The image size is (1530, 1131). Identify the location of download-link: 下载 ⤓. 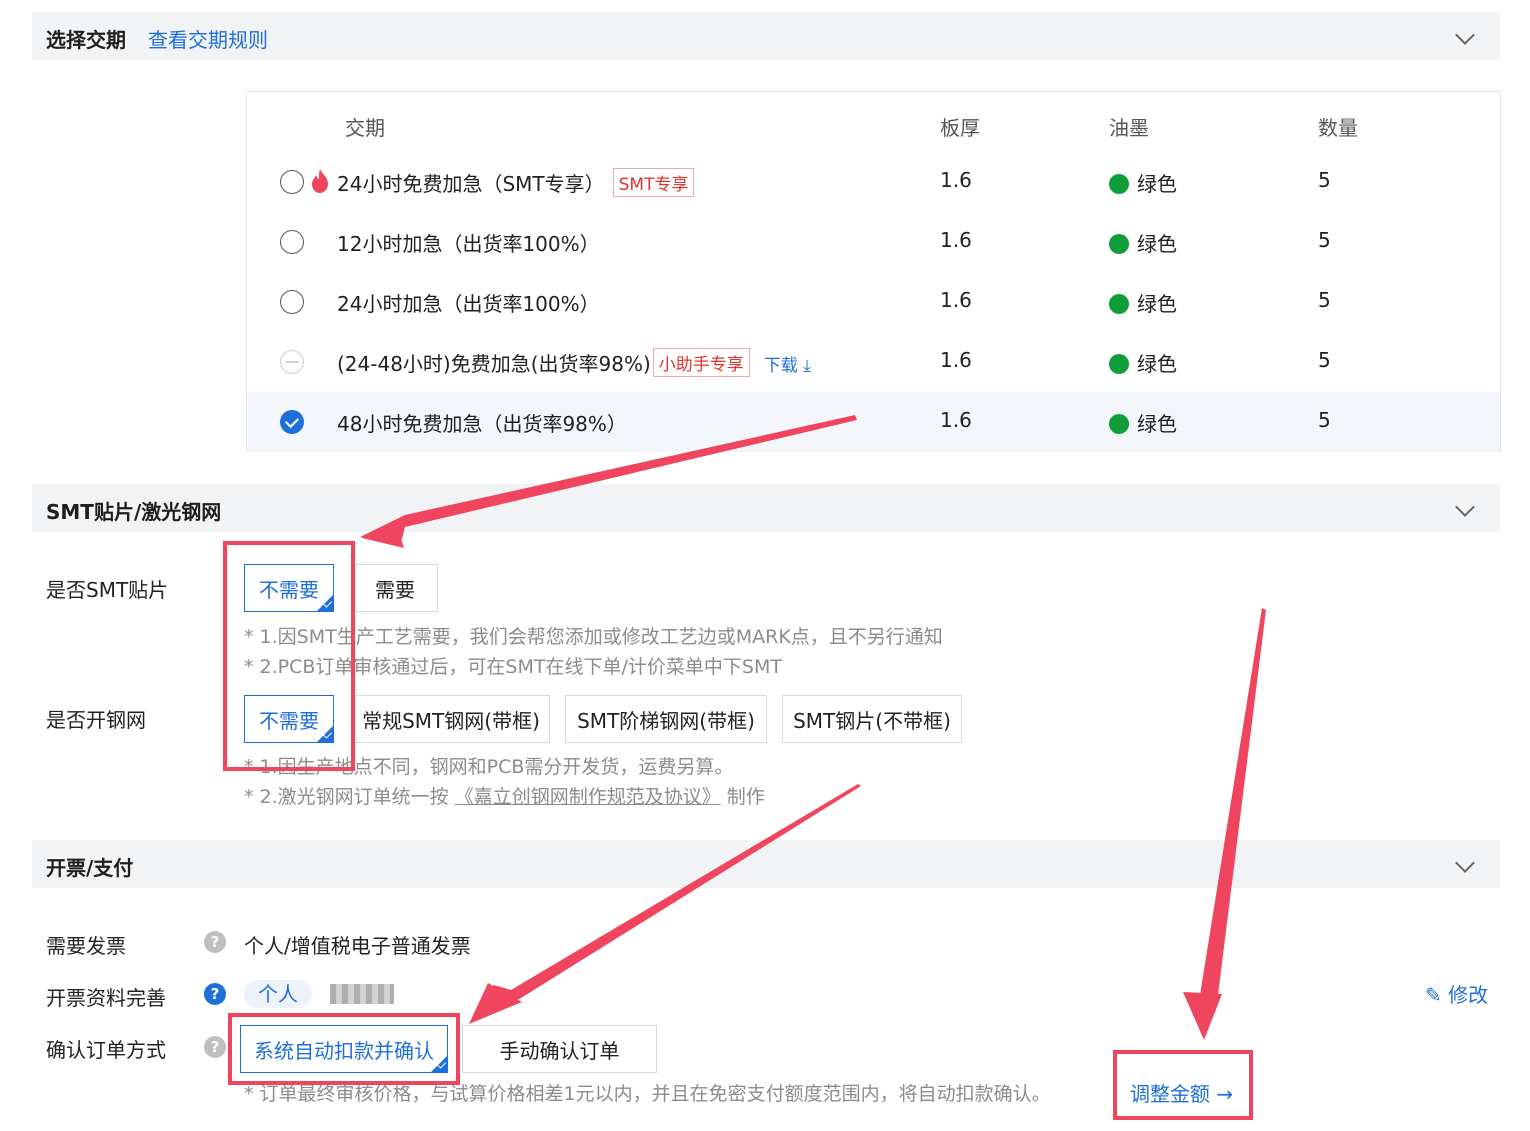
(787, 366).